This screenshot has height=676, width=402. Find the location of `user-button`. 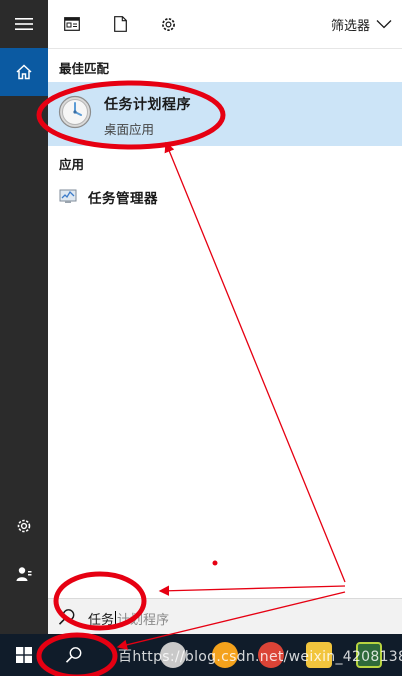

user-button is located at coordinates (24, 574).